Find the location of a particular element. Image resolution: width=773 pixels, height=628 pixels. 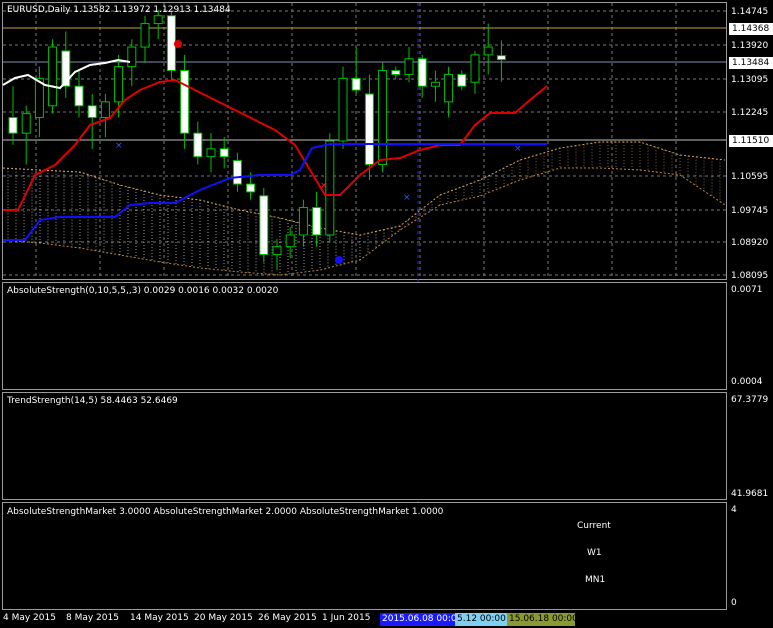

trend-axis-top: 67.3779 is located at coordinates (750, 400).